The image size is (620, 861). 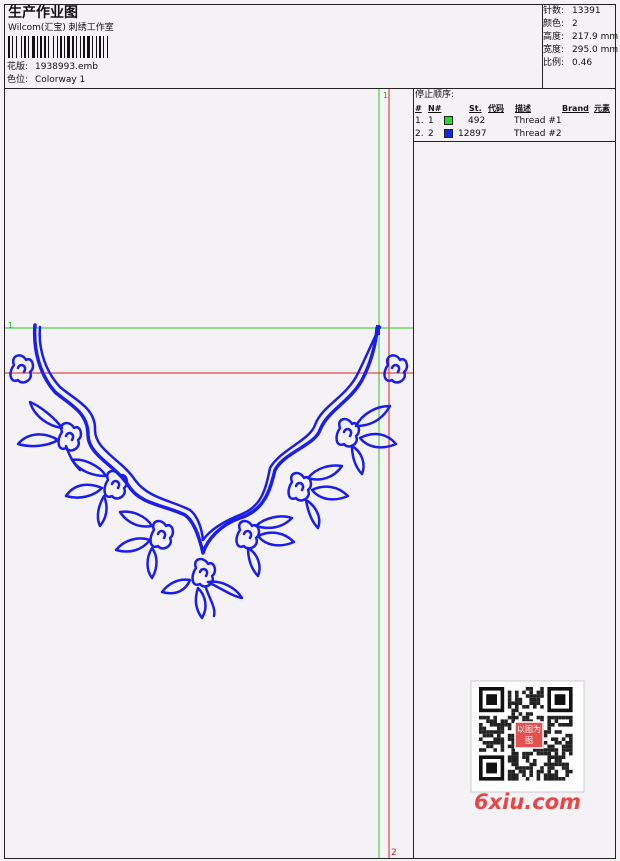 What do you see at coordinates (394, 853) in the screenshot?
I see `guide-marker-bottom: 2` at bounding box center [394, 853].